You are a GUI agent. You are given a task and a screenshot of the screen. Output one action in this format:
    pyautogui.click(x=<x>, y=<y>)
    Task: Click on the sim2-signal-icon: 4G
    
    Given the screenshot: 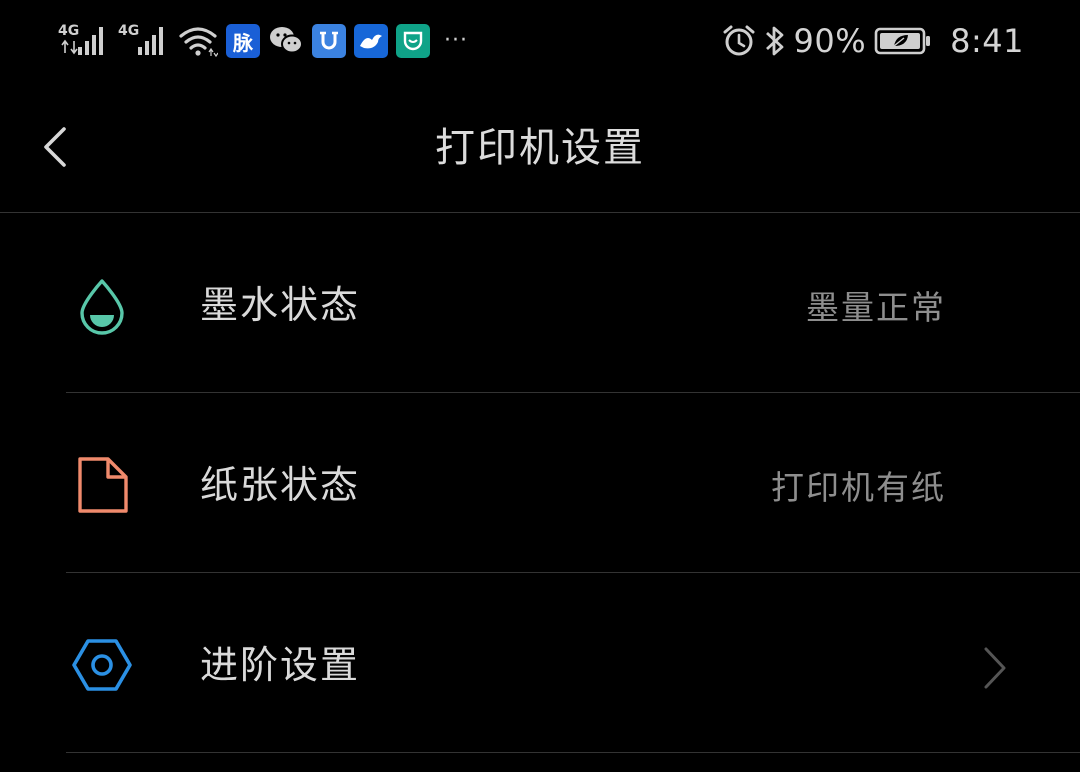 What is the action you would take?
    pyautogui.click(x=144, y=41)
    